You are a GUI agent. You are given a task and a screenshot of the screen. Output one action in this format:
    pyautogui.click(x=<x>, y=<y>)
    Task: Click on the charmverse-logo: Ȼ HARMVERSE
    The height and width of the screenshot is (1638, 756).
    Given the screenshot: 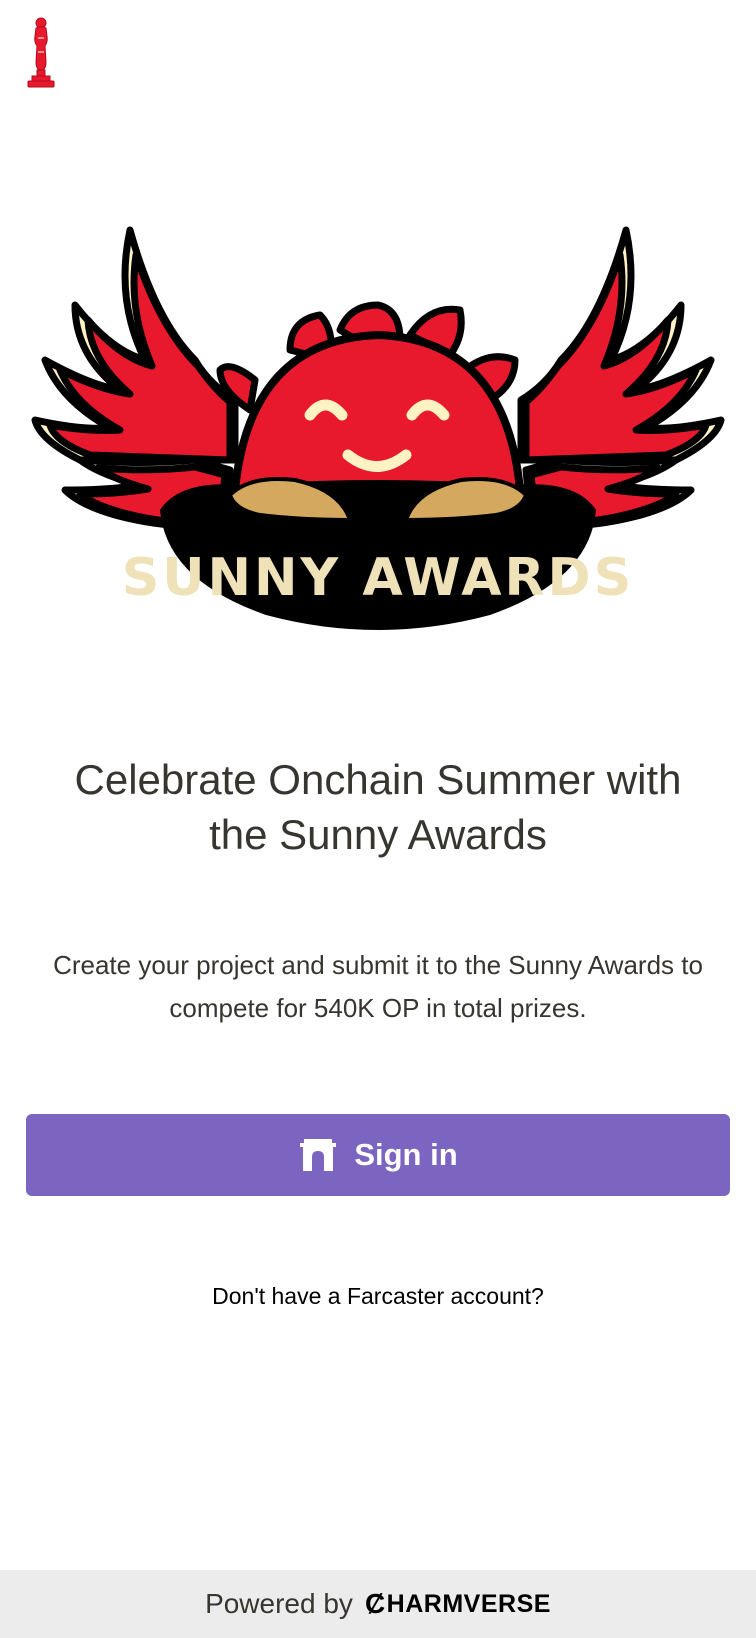 What is the action you would take?
    pyautogui.click(x=458, y=1604)
    